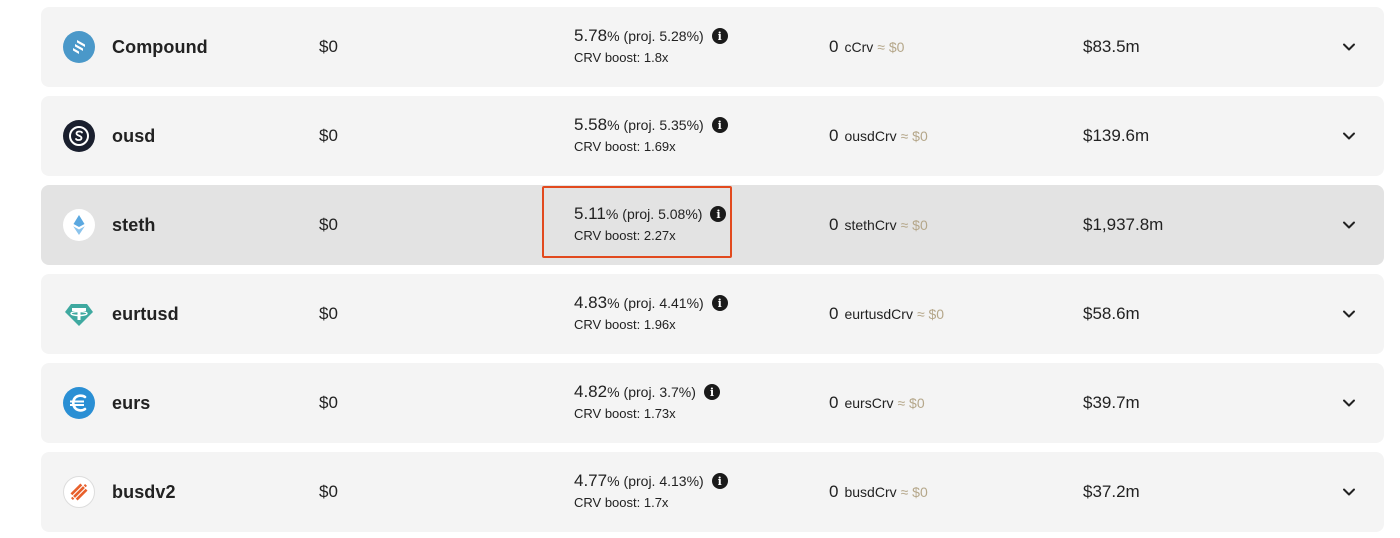  Describe the element at coordinates (591, 302) in the screenshot. I see `apy-value: 4.83` at that location.